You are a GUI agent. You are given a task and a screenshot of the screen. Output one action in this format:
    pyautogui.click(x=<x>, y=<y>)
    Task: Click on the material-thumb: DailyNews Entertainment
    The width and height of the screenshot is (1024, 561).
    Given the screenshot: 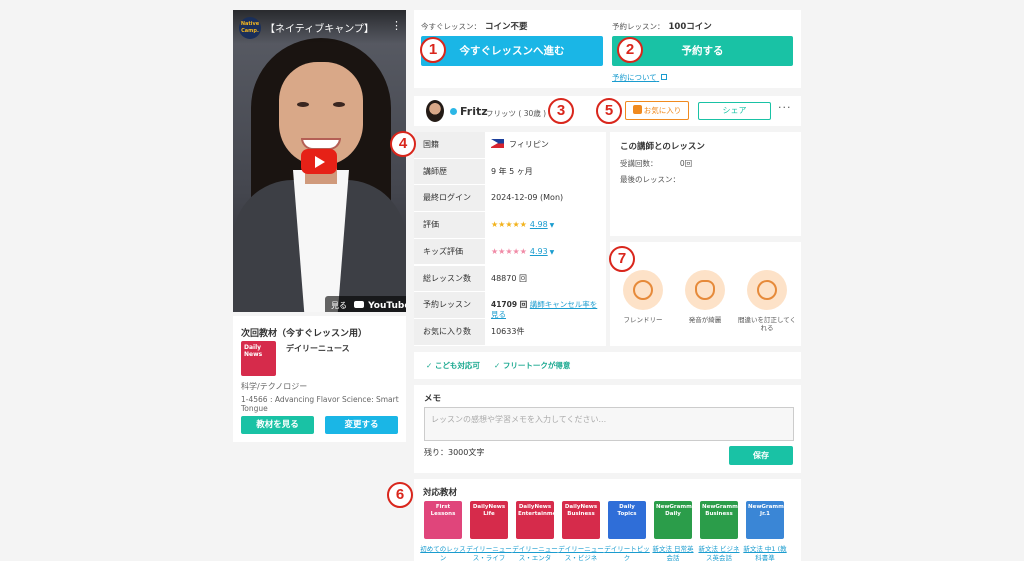 What is the action you would take?
    pyautogui.click(x=535, y=520)
    